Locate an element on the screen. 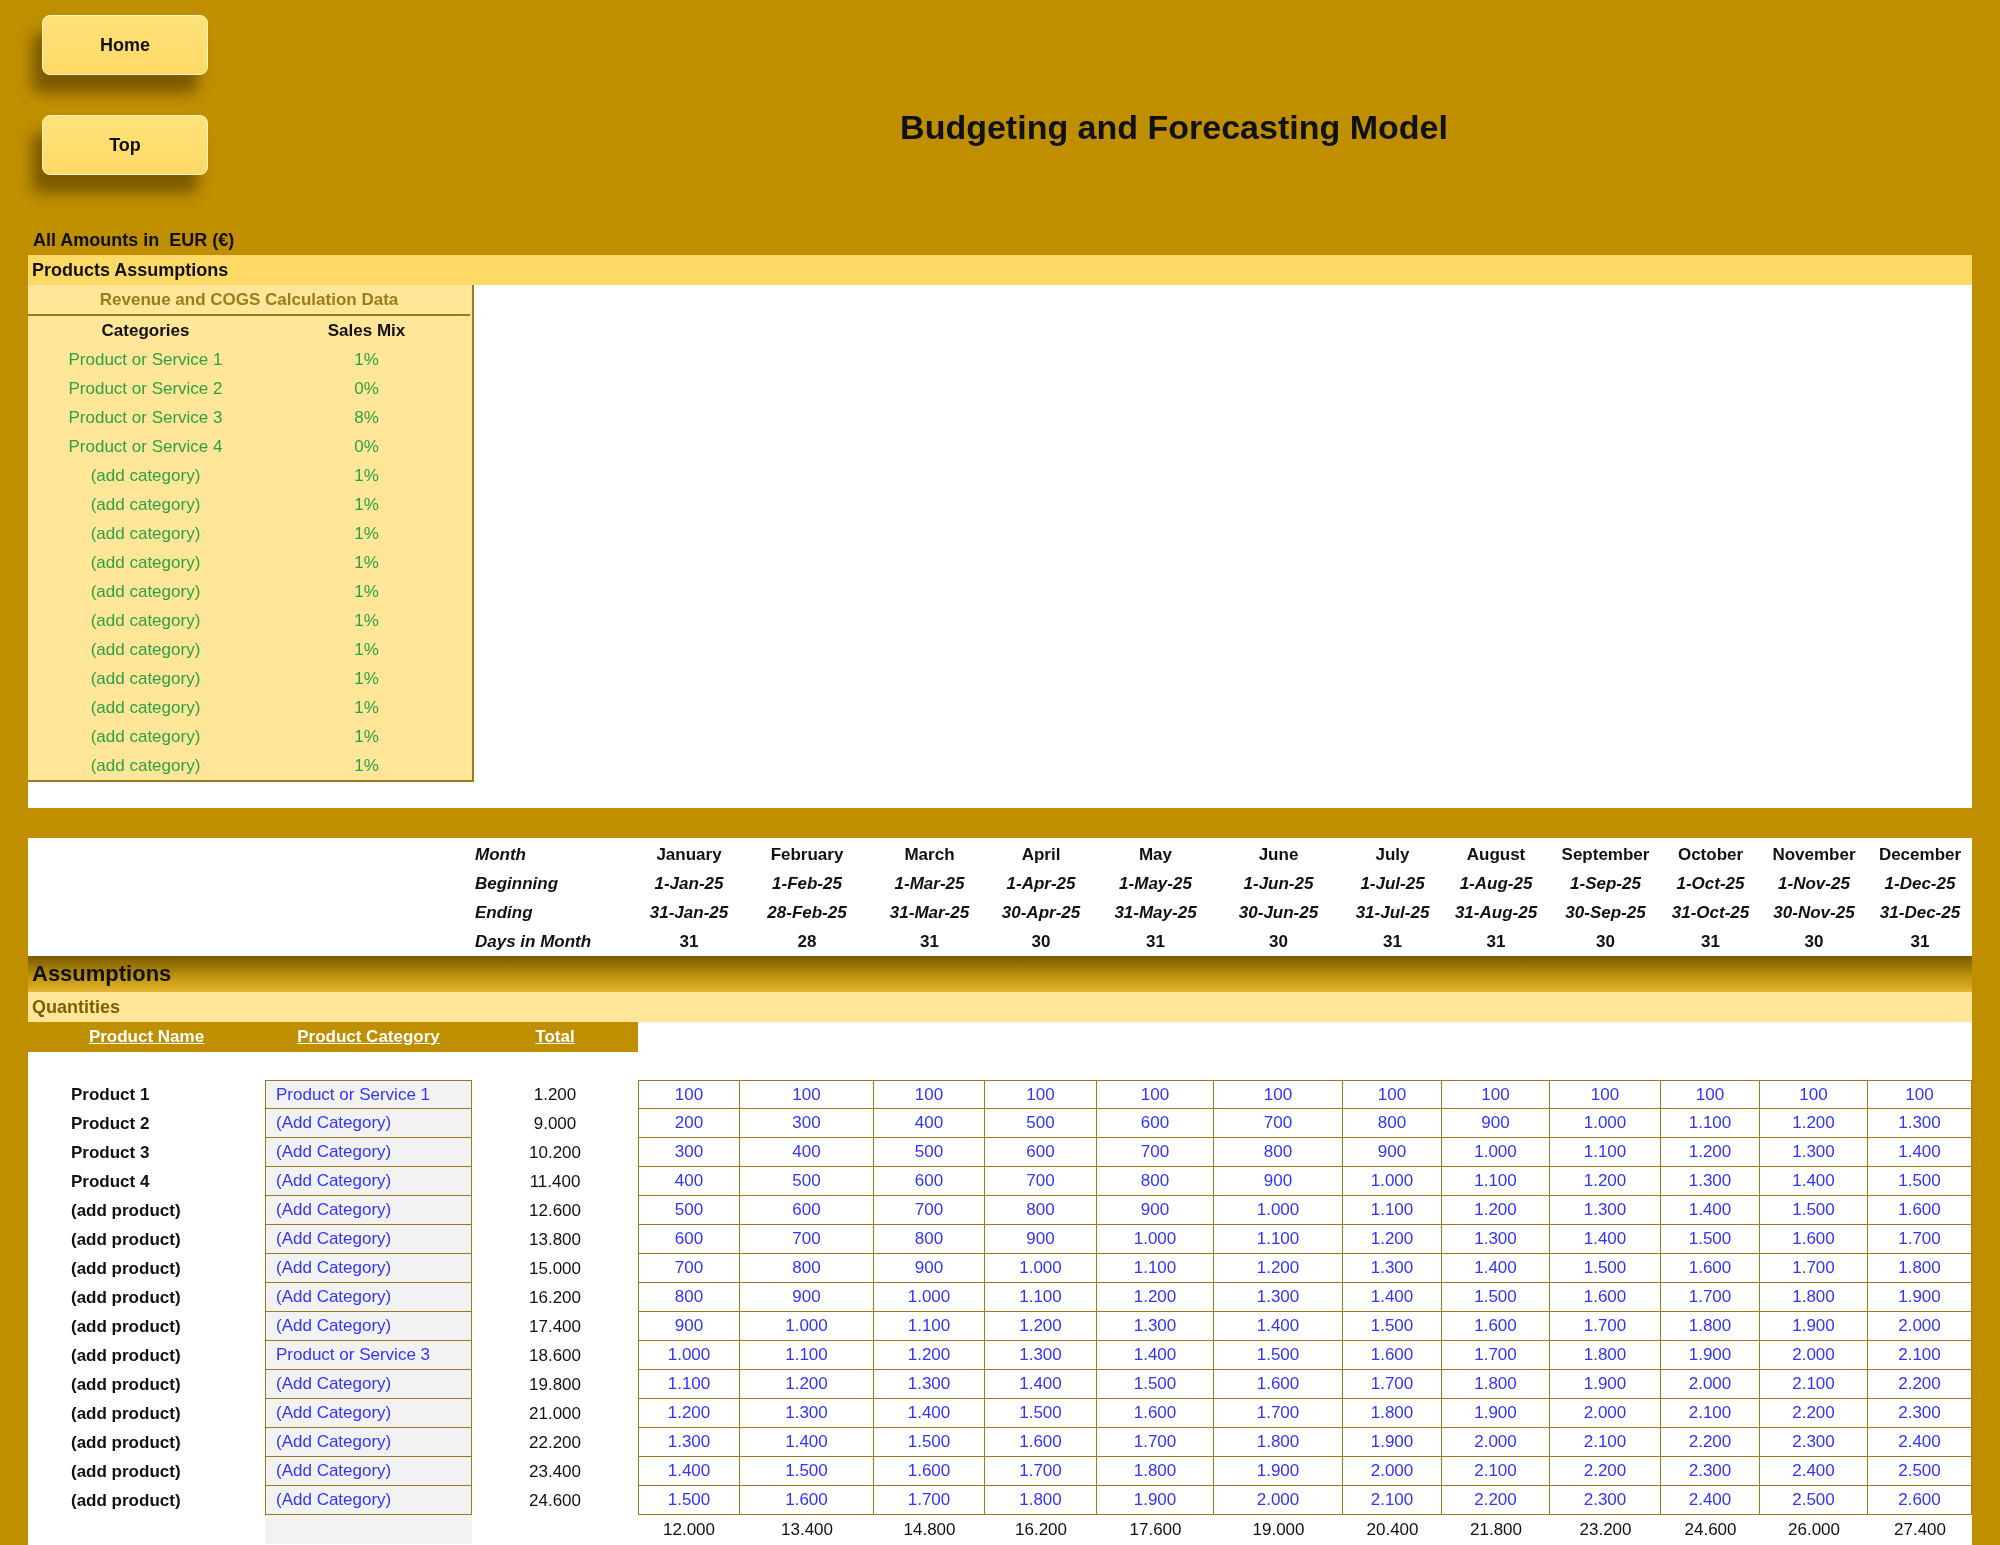 The width and height of the screenshot is (2000, 1545). nav-button: Top is located at coordinates (125, 145).